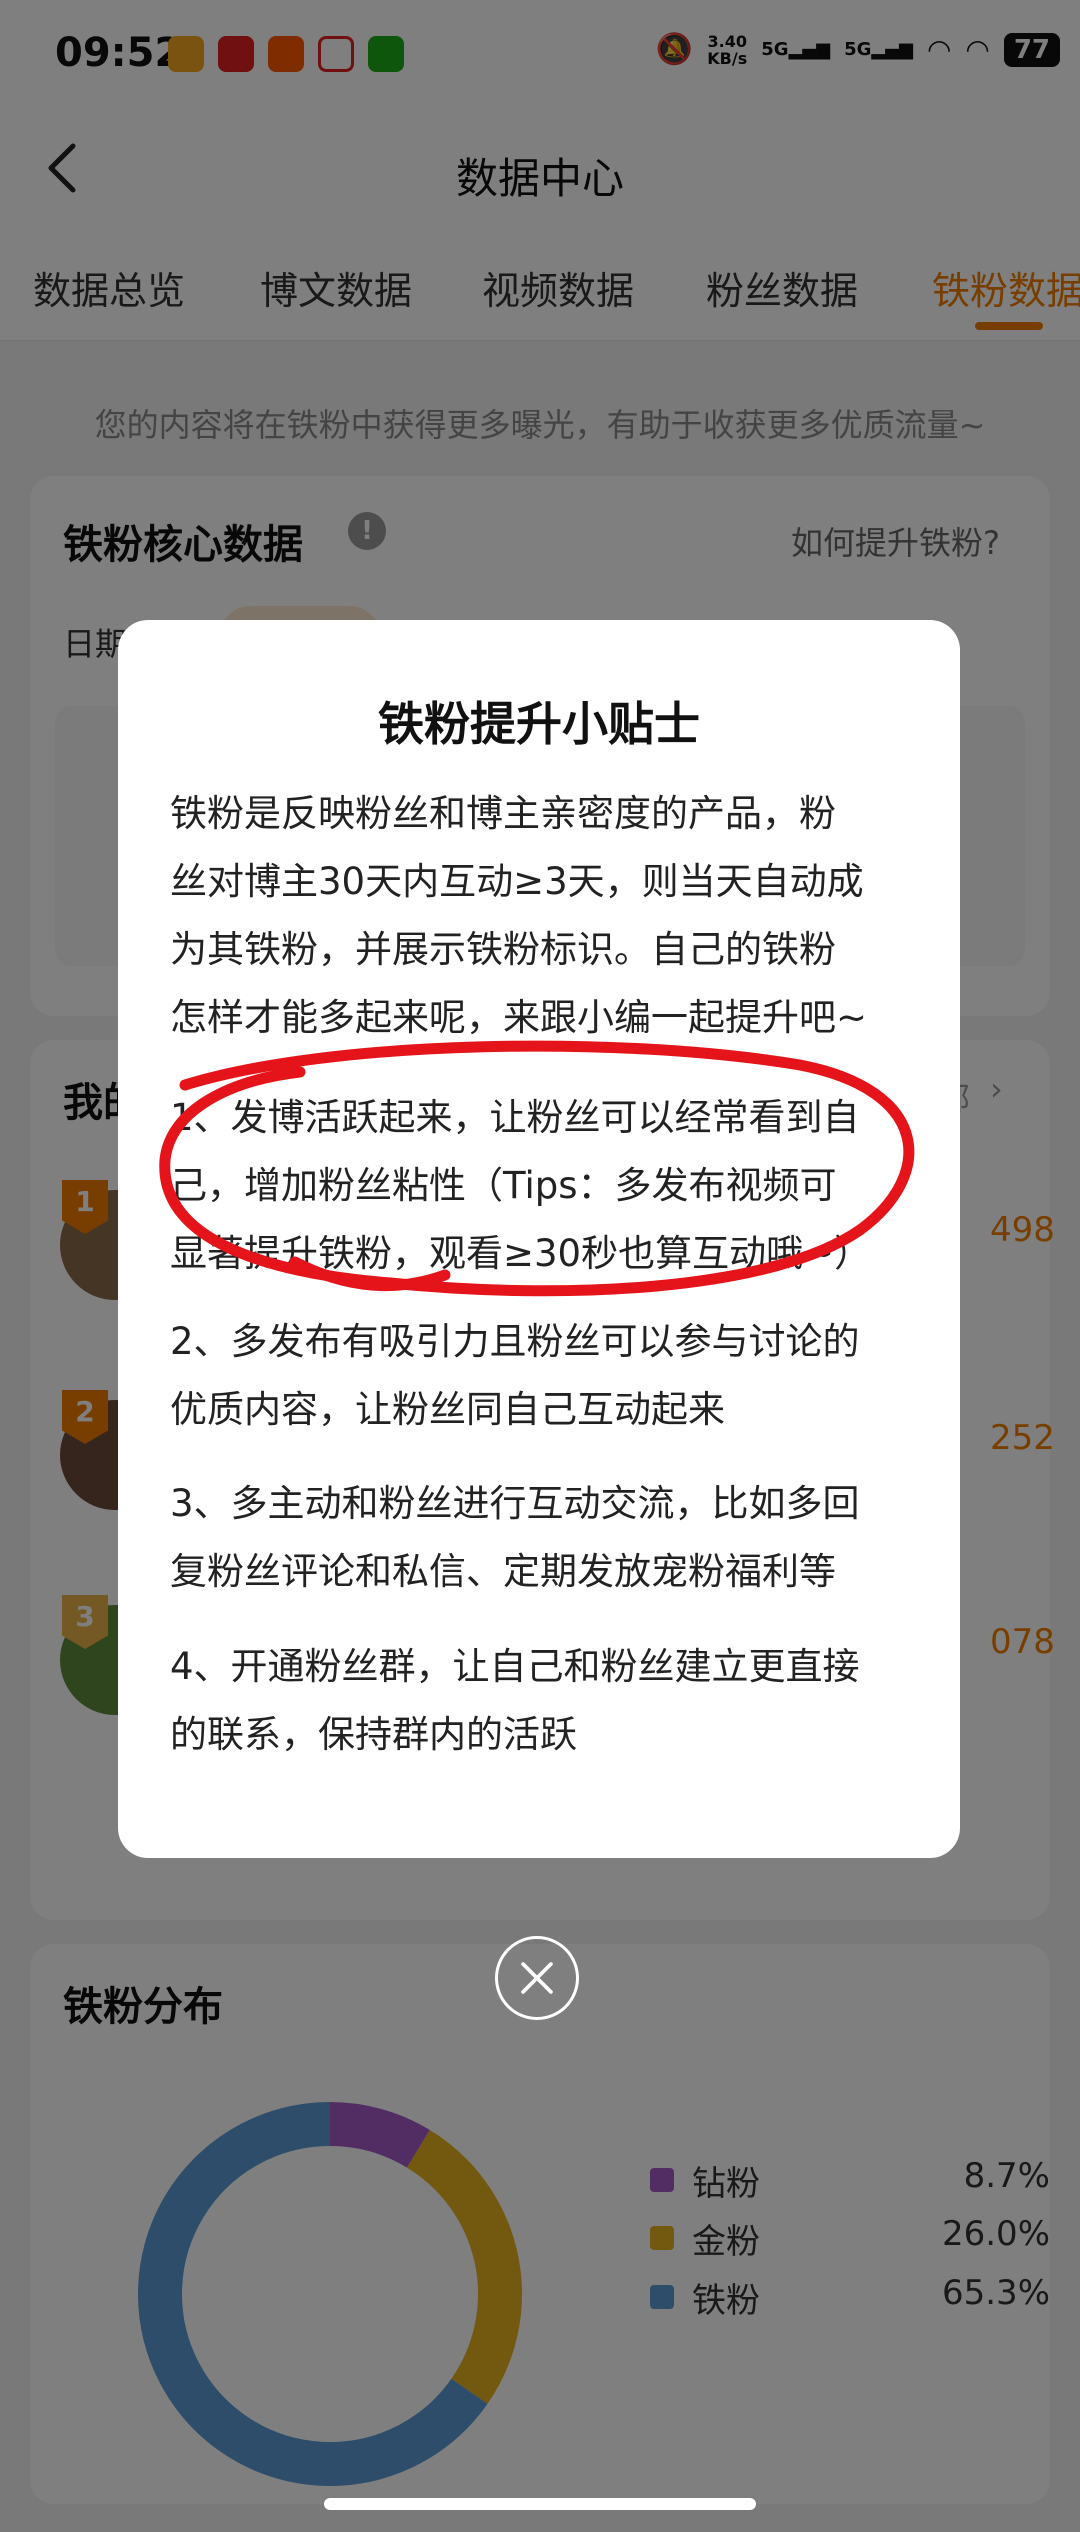 The width and height of the screenshot is (1080, 2532). I want to click on text-line: 1、发博活跃起来，让粉丝可以经常看到自, so click(515, 1117).